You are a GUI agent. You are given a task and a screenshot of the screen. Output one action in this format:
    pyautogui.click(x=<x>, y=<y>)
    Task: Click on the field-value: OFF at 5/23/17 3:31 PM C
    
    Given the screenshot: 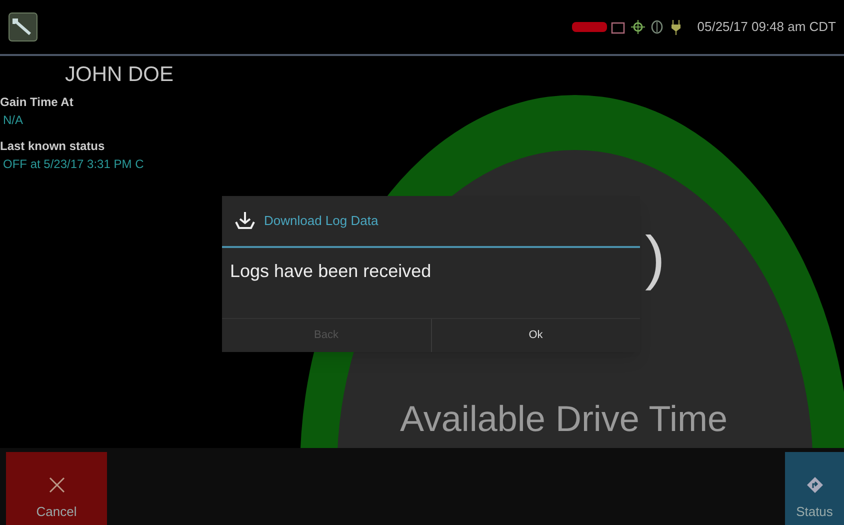 What is the action you would take?
    pyautogui.click(x=73, y=164)
    